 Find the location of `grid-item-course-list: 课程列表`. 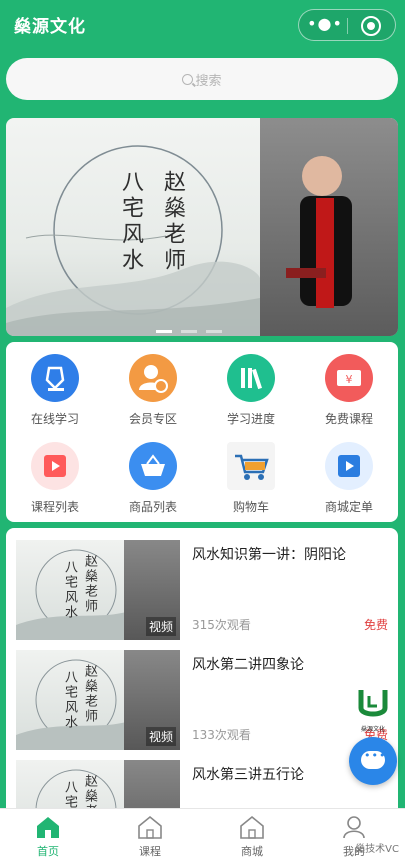

grid-item-course-list: 课程列表 is located at coordinates (55, 478).